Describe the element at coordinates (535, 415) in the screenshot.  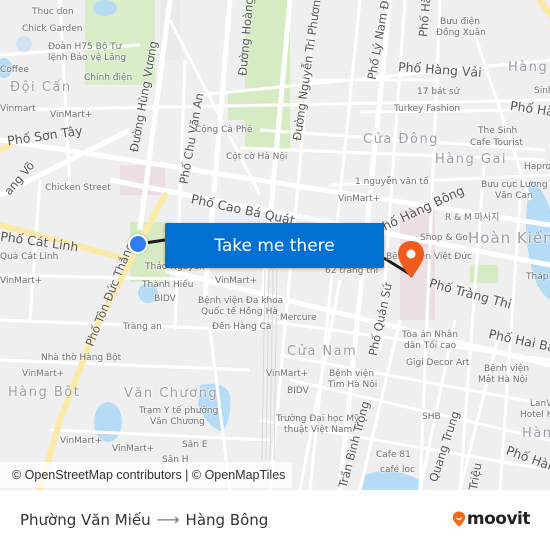
I see `poi-label: Hotel H` at that location.